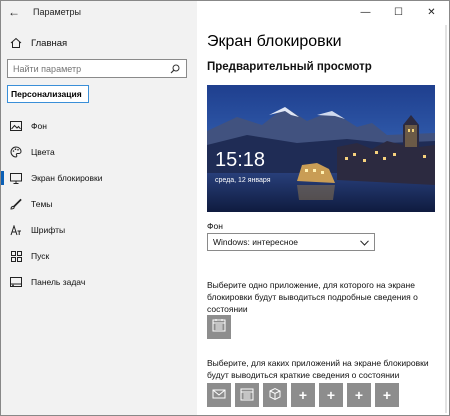 The width and height of the screenshot is (450, 416). Describe the element at coordinates (99, 126) in the screenshot. I see `sidebar-item-background: Фон` at that location.